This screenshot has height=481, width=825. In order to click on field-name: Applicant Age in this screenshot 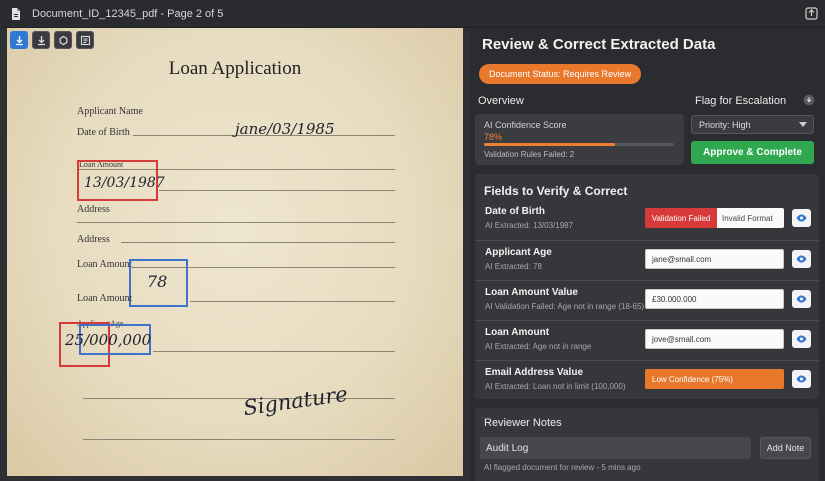, I will do `click(518, 252)`.